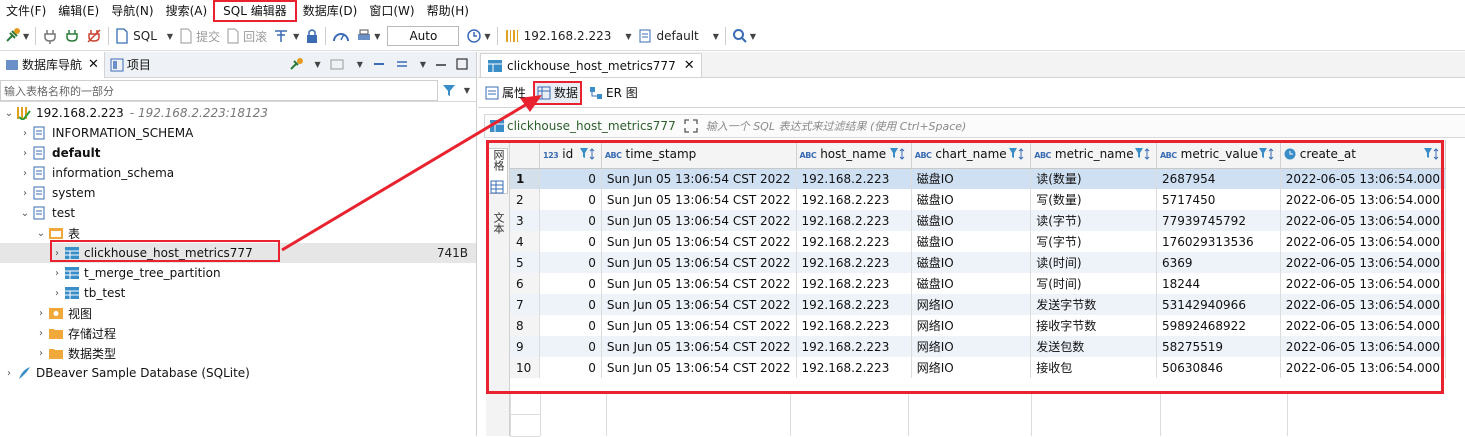 Image resolution: width=1465 pixels, height=437 pixels. What do you see at coordinates (411, 173) in the screenshot?
I see `annotation-arrow` at bounding box center [411, 173].